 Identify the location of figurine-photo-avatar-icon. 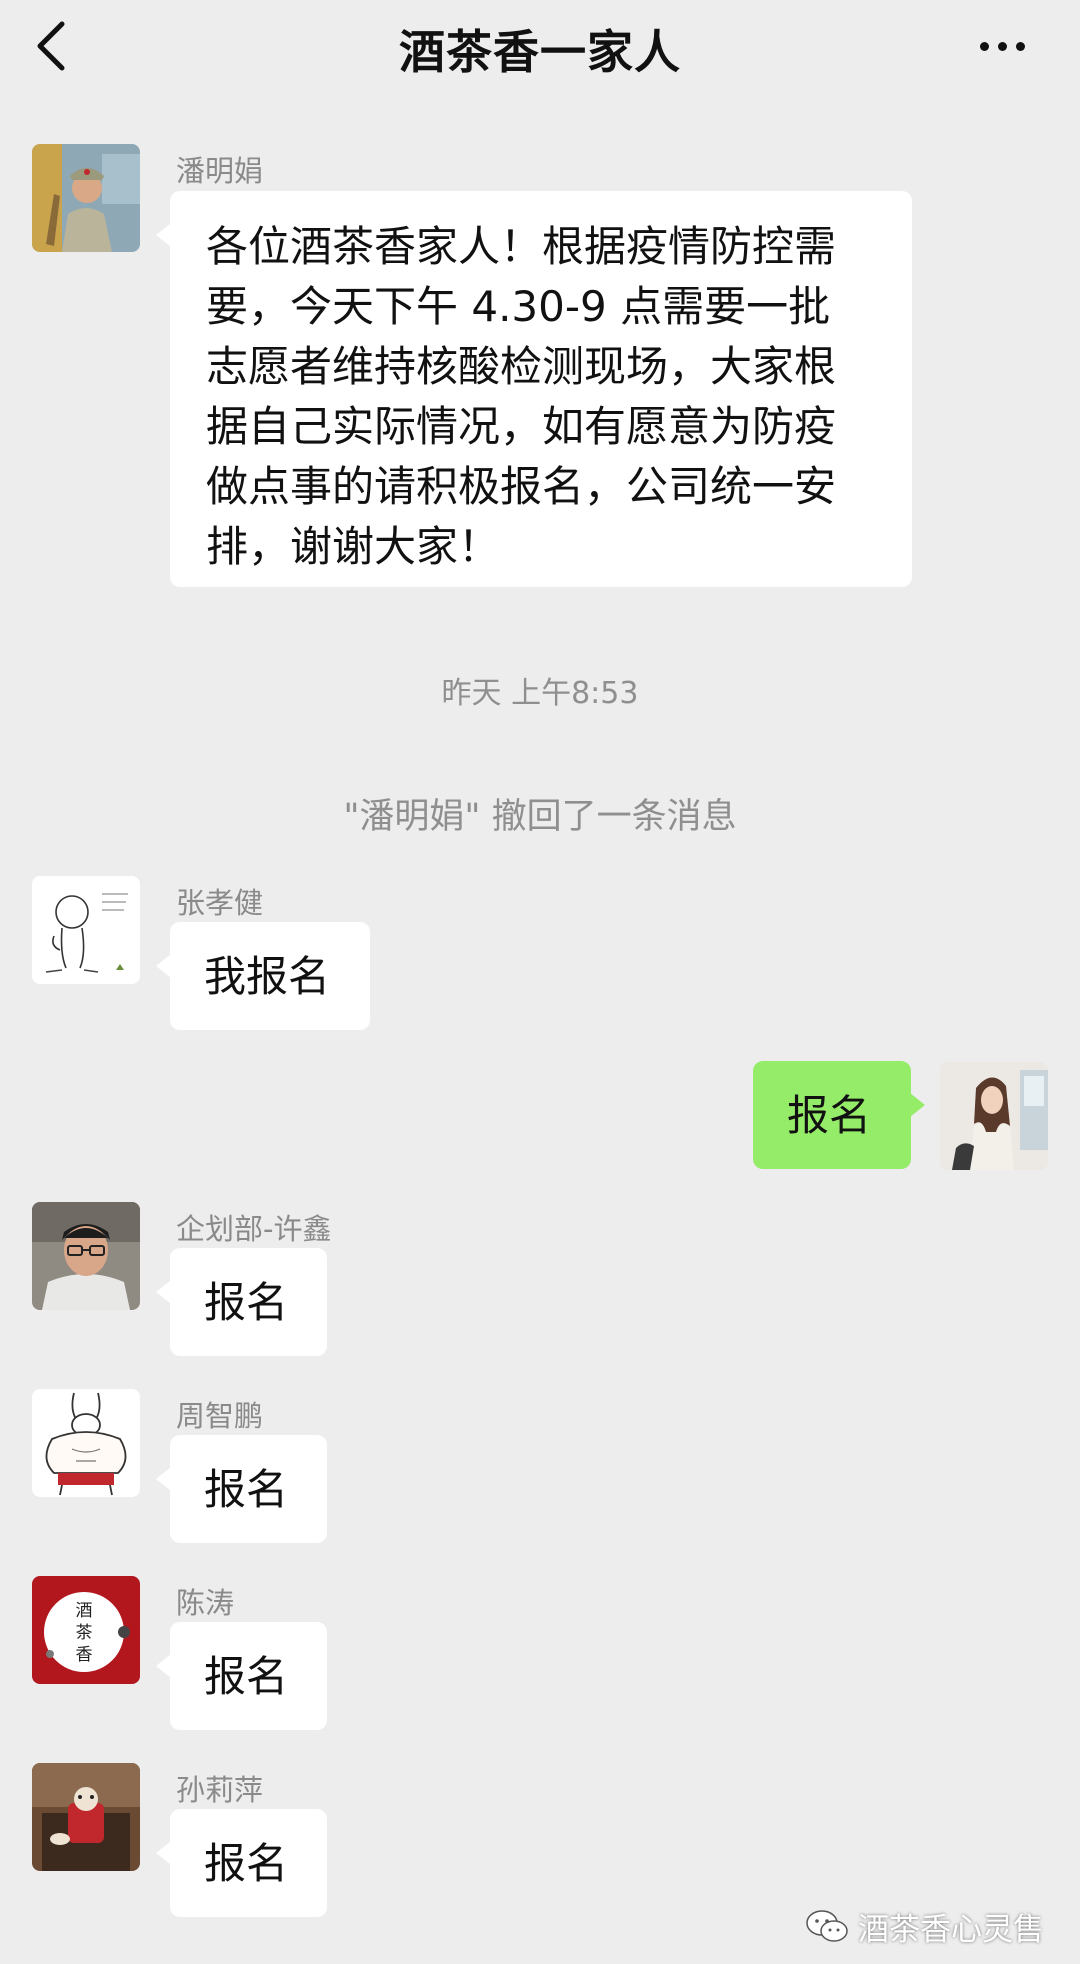
(86, 1817).